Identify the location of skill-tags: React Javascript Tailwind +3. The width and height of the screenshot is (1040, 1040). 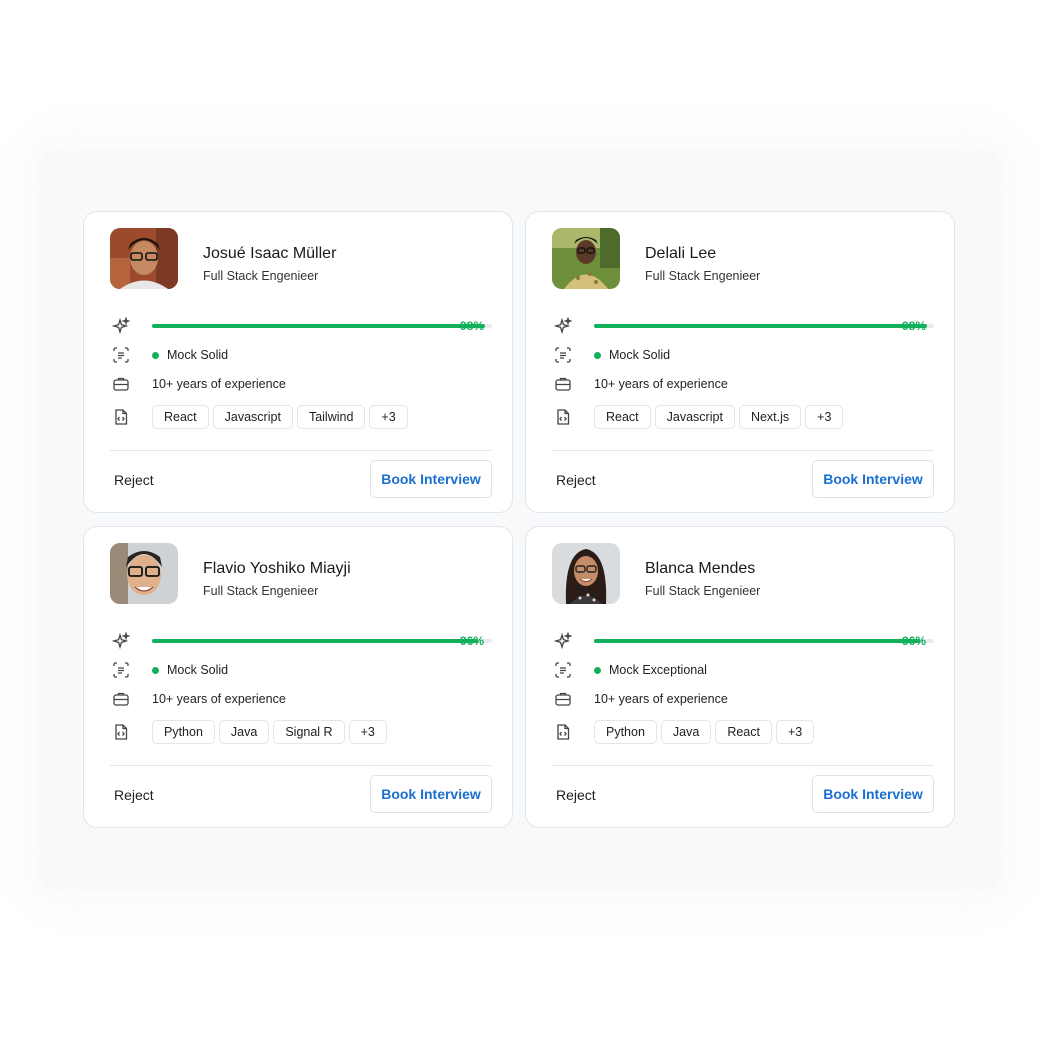
(280, 417).